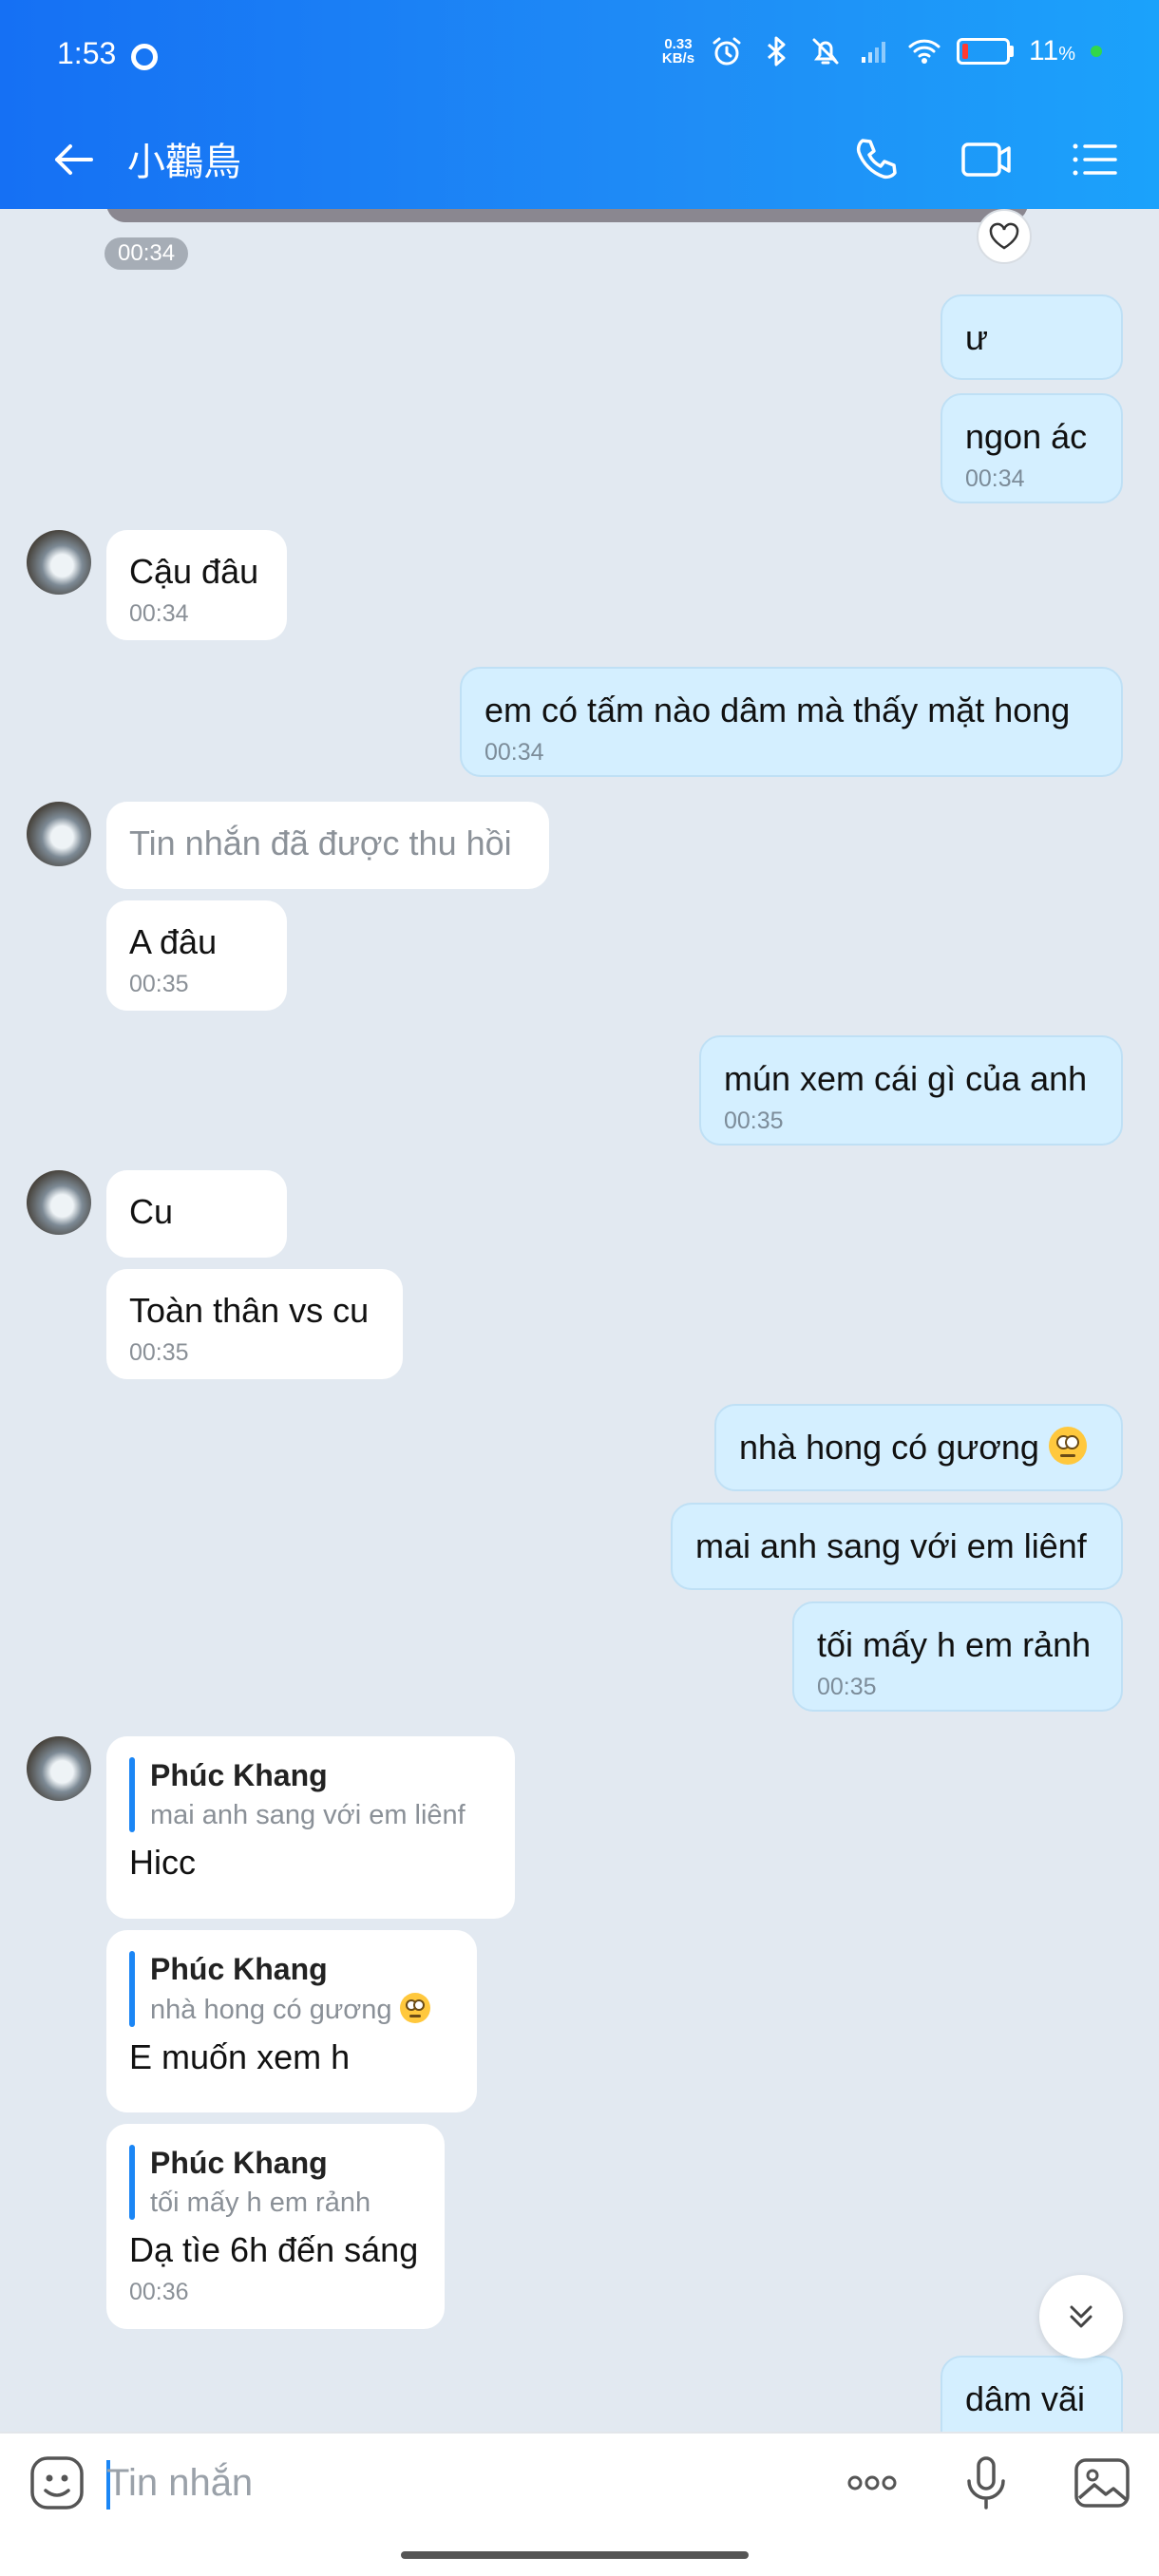  What do you see at coordinates (310, 1795) in the screenshot?
I see `quoted-message: Phúc Khang mai anh sang với em liênf` at bounding box center [310, 1795].